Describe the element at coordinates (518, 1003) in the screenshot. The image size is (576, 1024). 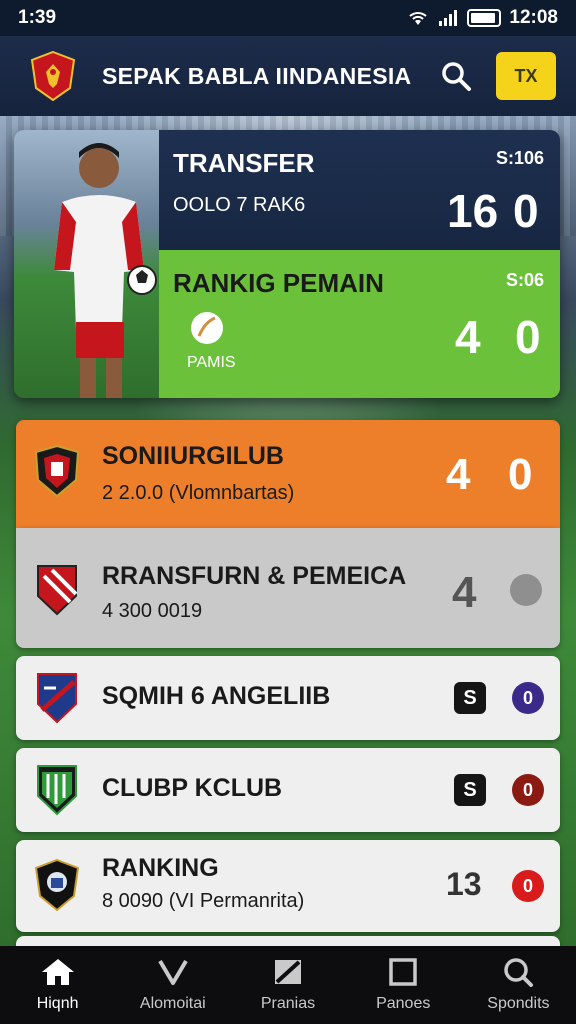
I see `nav-spondits-label: Spondits` at that location.